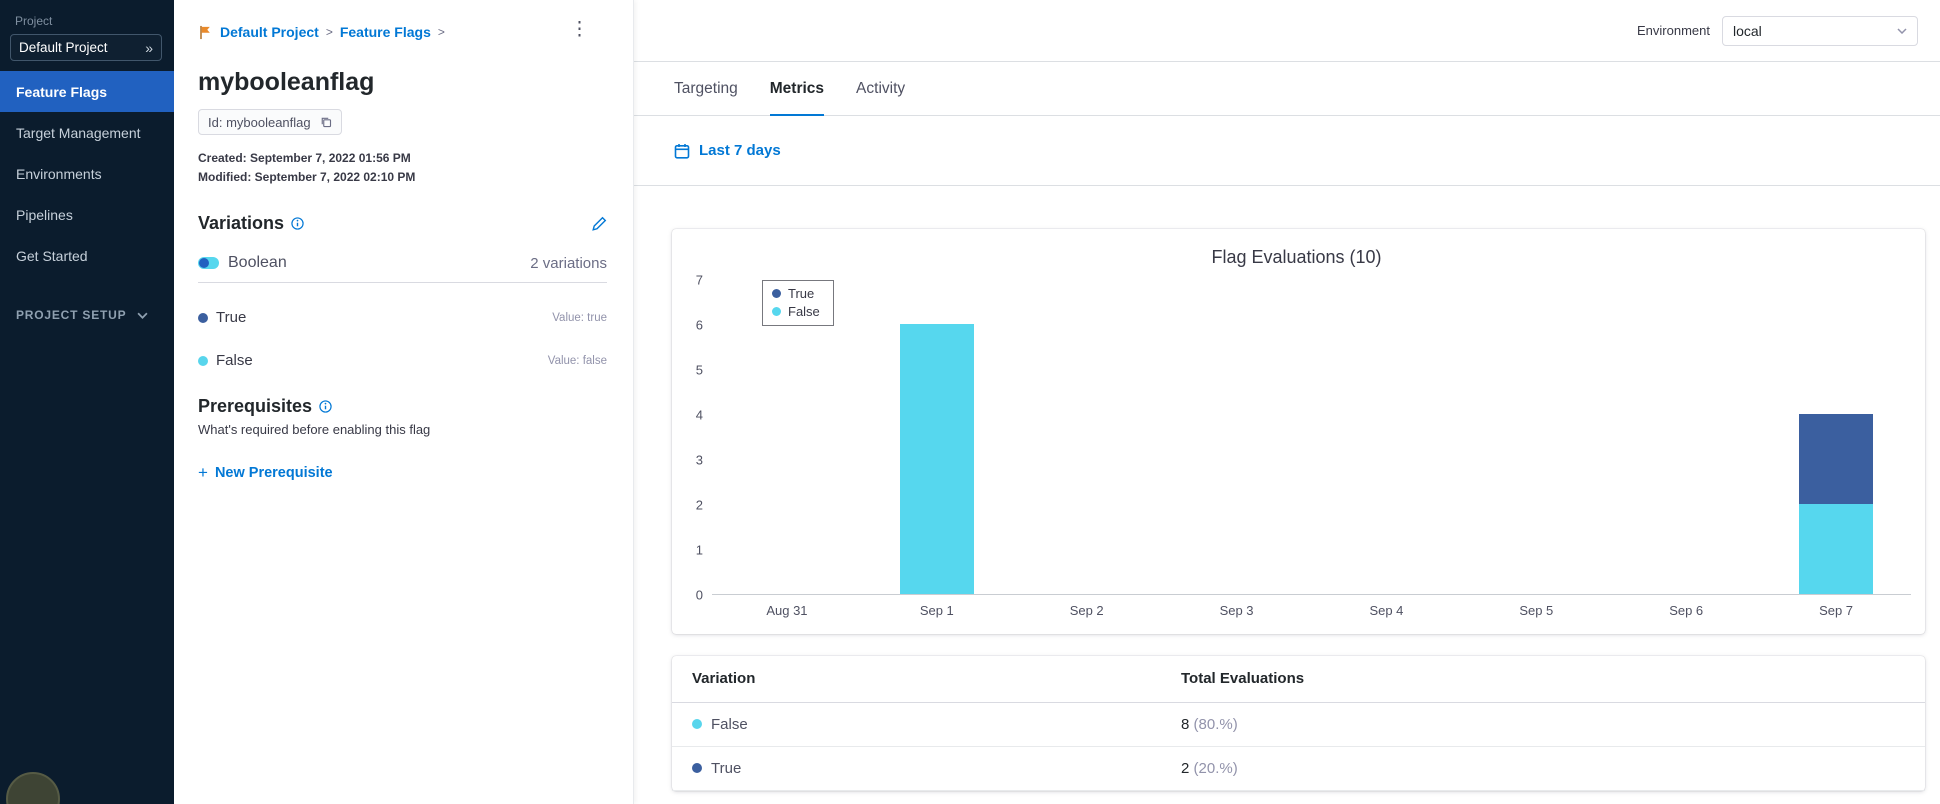 Image resolution: width=1940 pixels, height=804 pixels. What do you see at coordinates (579, 29) in the screenshot?
I see `flag-options-menu-icon: ⋮` at bounding box center [579, 29].